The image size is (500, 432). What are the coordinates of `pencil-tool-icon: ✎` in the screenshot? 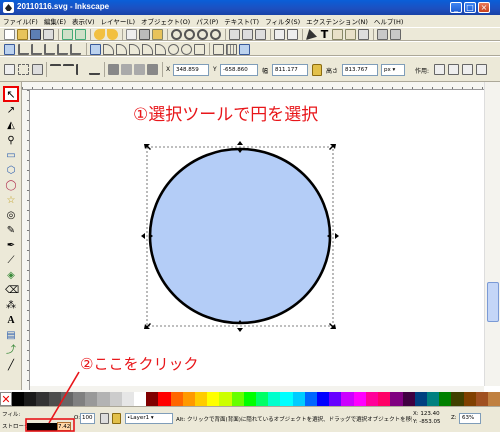 It's located at (11, 231).